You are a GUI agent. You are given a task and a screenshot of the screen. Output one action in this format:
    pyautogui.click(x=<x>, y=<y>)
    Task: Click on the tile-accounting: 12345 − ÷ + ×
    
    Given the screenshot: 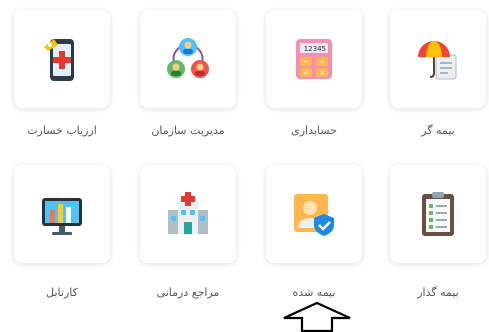 What is the action you would take?
    pyautogui.click(x=314, y=59)
    